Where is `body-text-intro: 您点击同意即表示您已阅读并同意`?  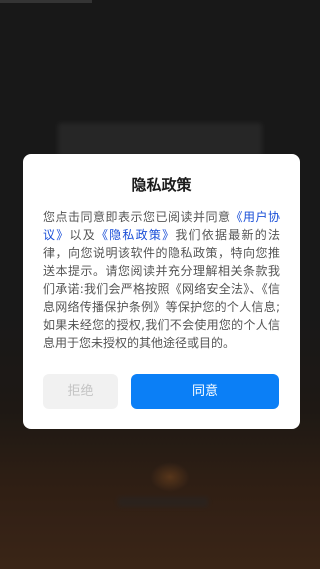 body-text-intro: 您点击同意即表示您已阅读并同意 is located at coordinates (137, 217).